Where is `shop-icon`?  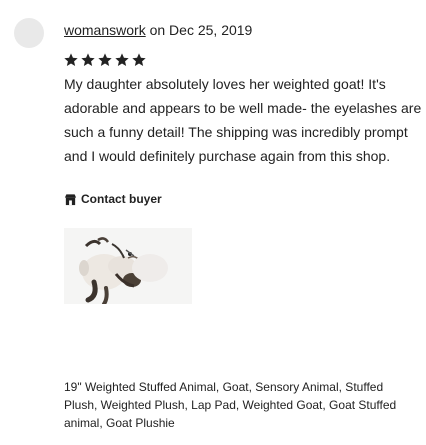
shop-icon is located at coordinates (70, 199).